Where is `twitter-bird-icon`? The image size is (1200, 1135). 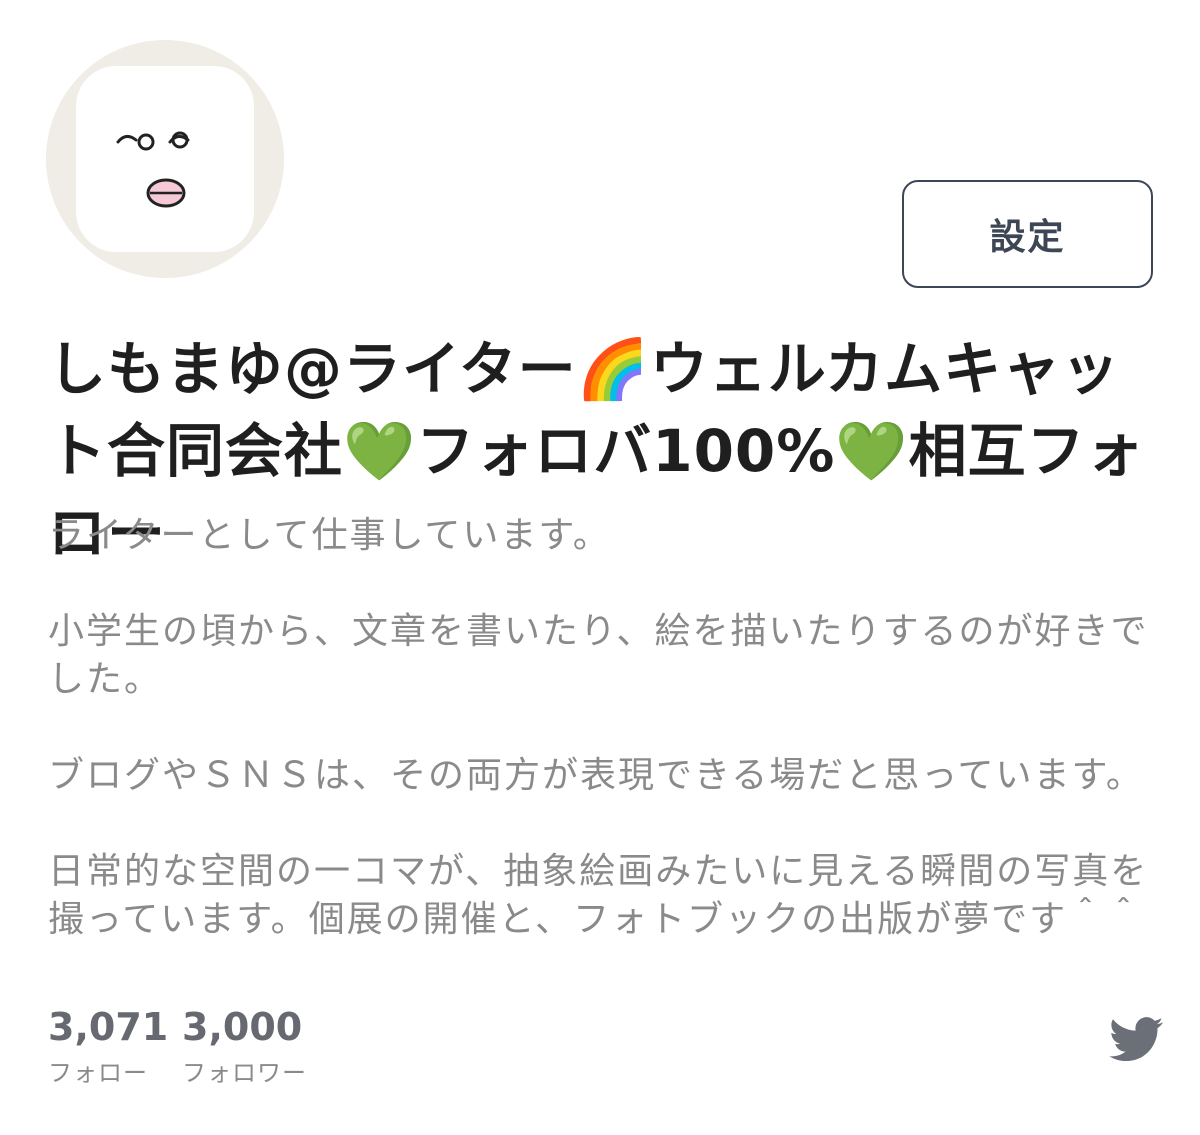
twitter-bird-icon is located at coordinates (1136, 1039).